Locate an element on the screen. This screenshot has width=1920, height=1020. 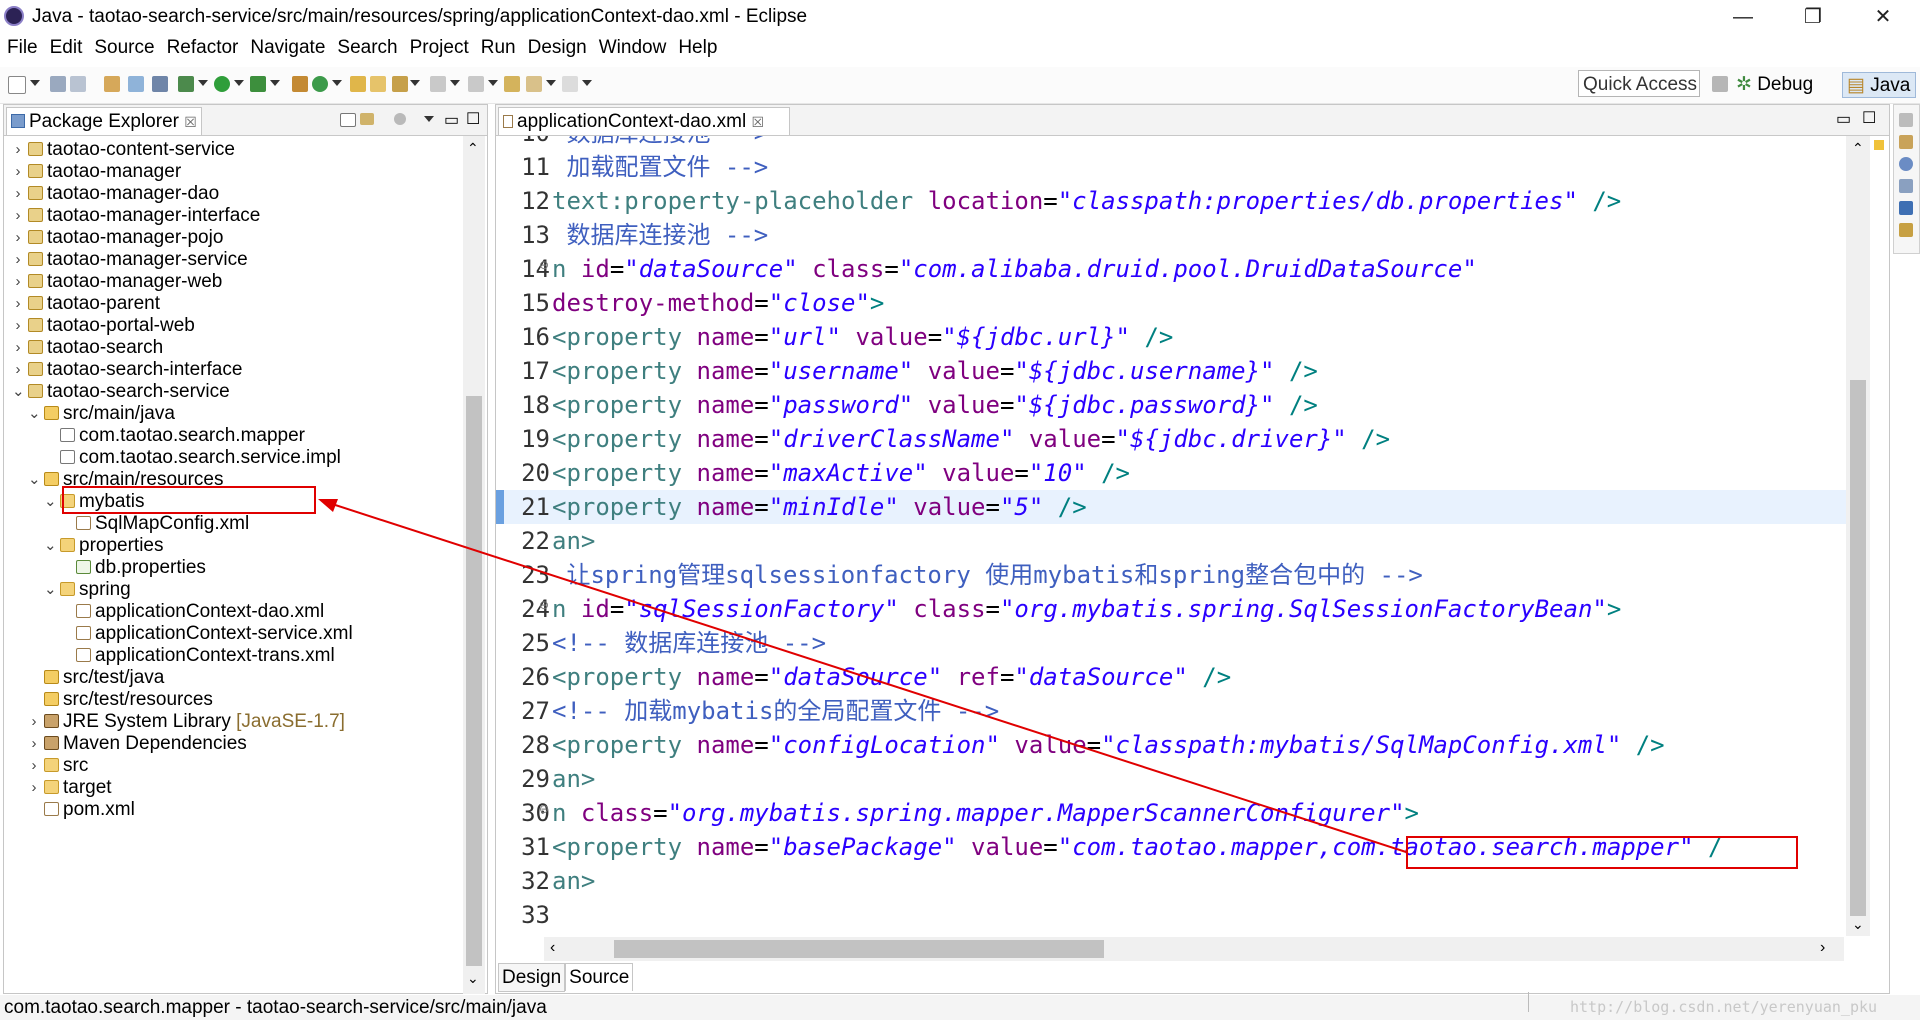
pencil-icon is located at coordinates (400, 84).